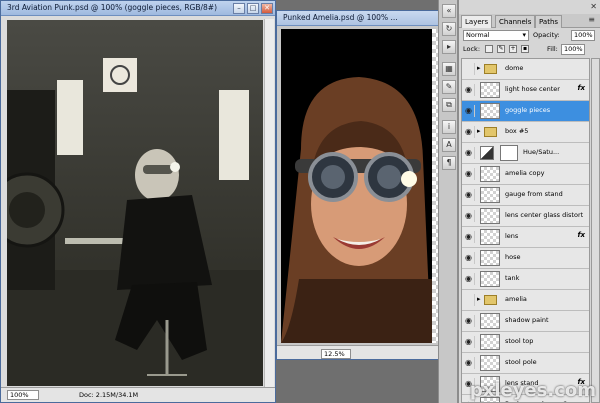  What do you see at coordinates (525, 132) in the screenshot?
I see `layer-row: ◉ ▸ box #5` at bounding box center [525, 132].